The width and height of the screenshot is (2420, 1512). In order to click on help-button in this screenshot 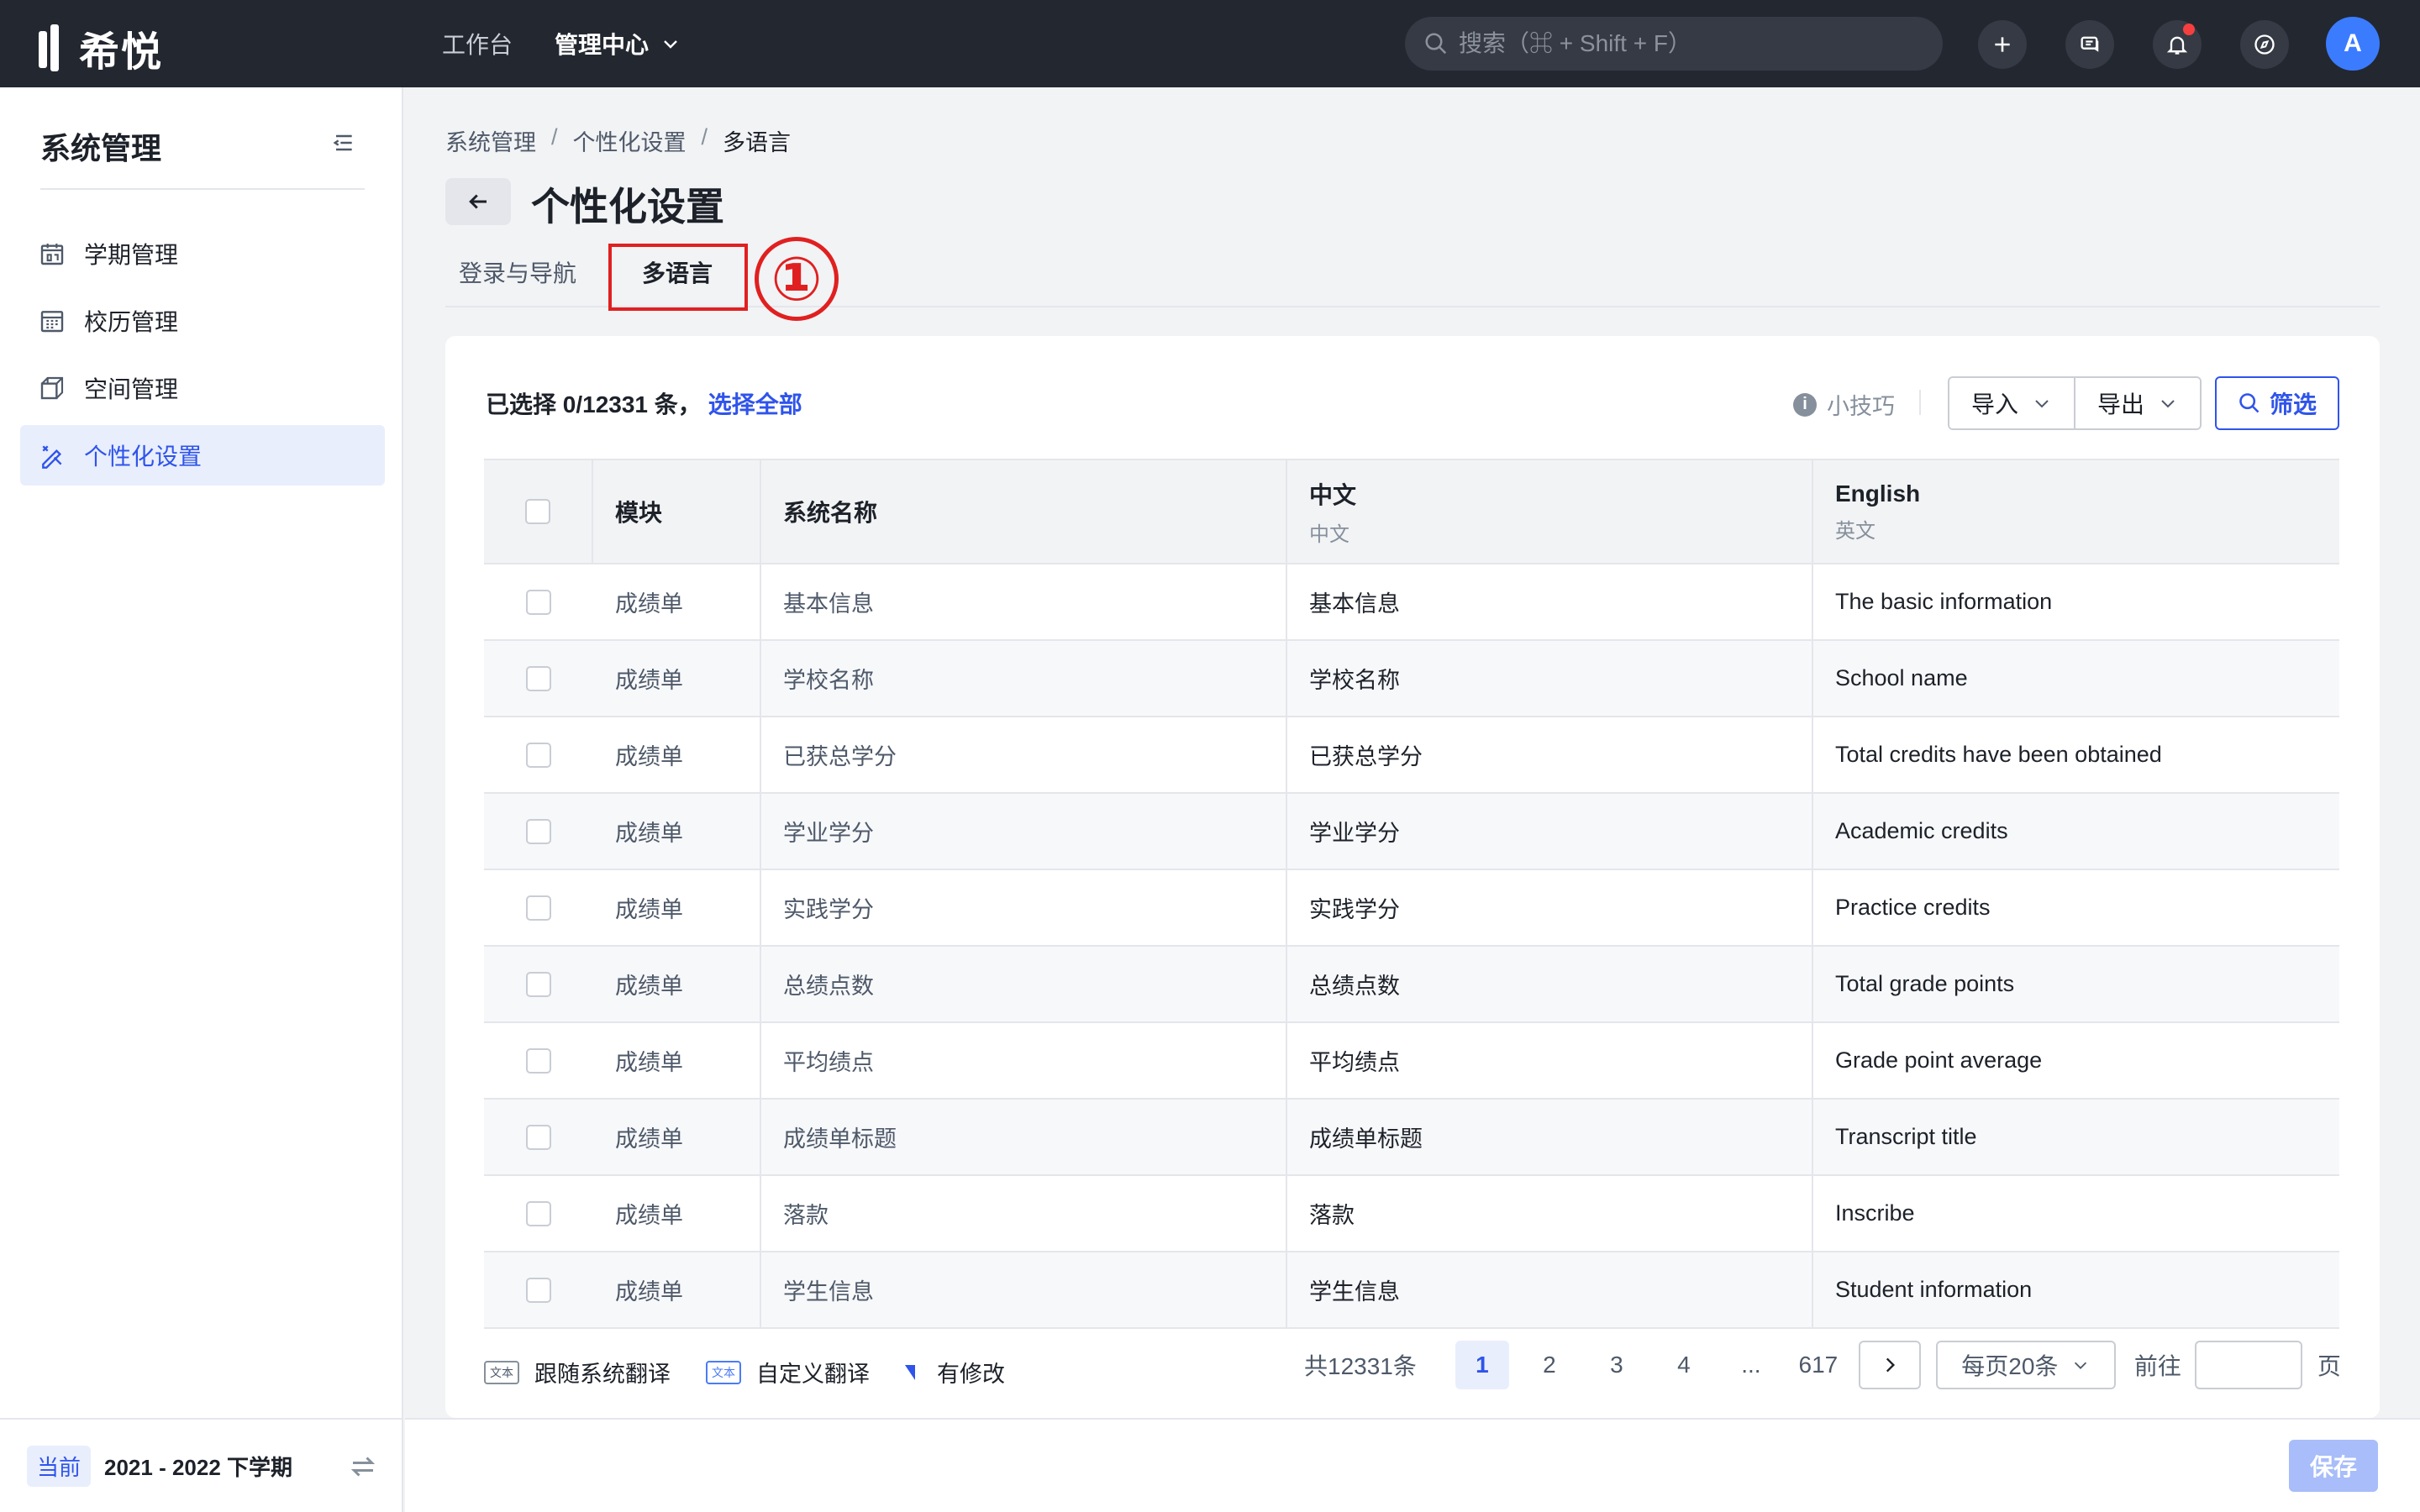, I will do `click(2265, 44)`.